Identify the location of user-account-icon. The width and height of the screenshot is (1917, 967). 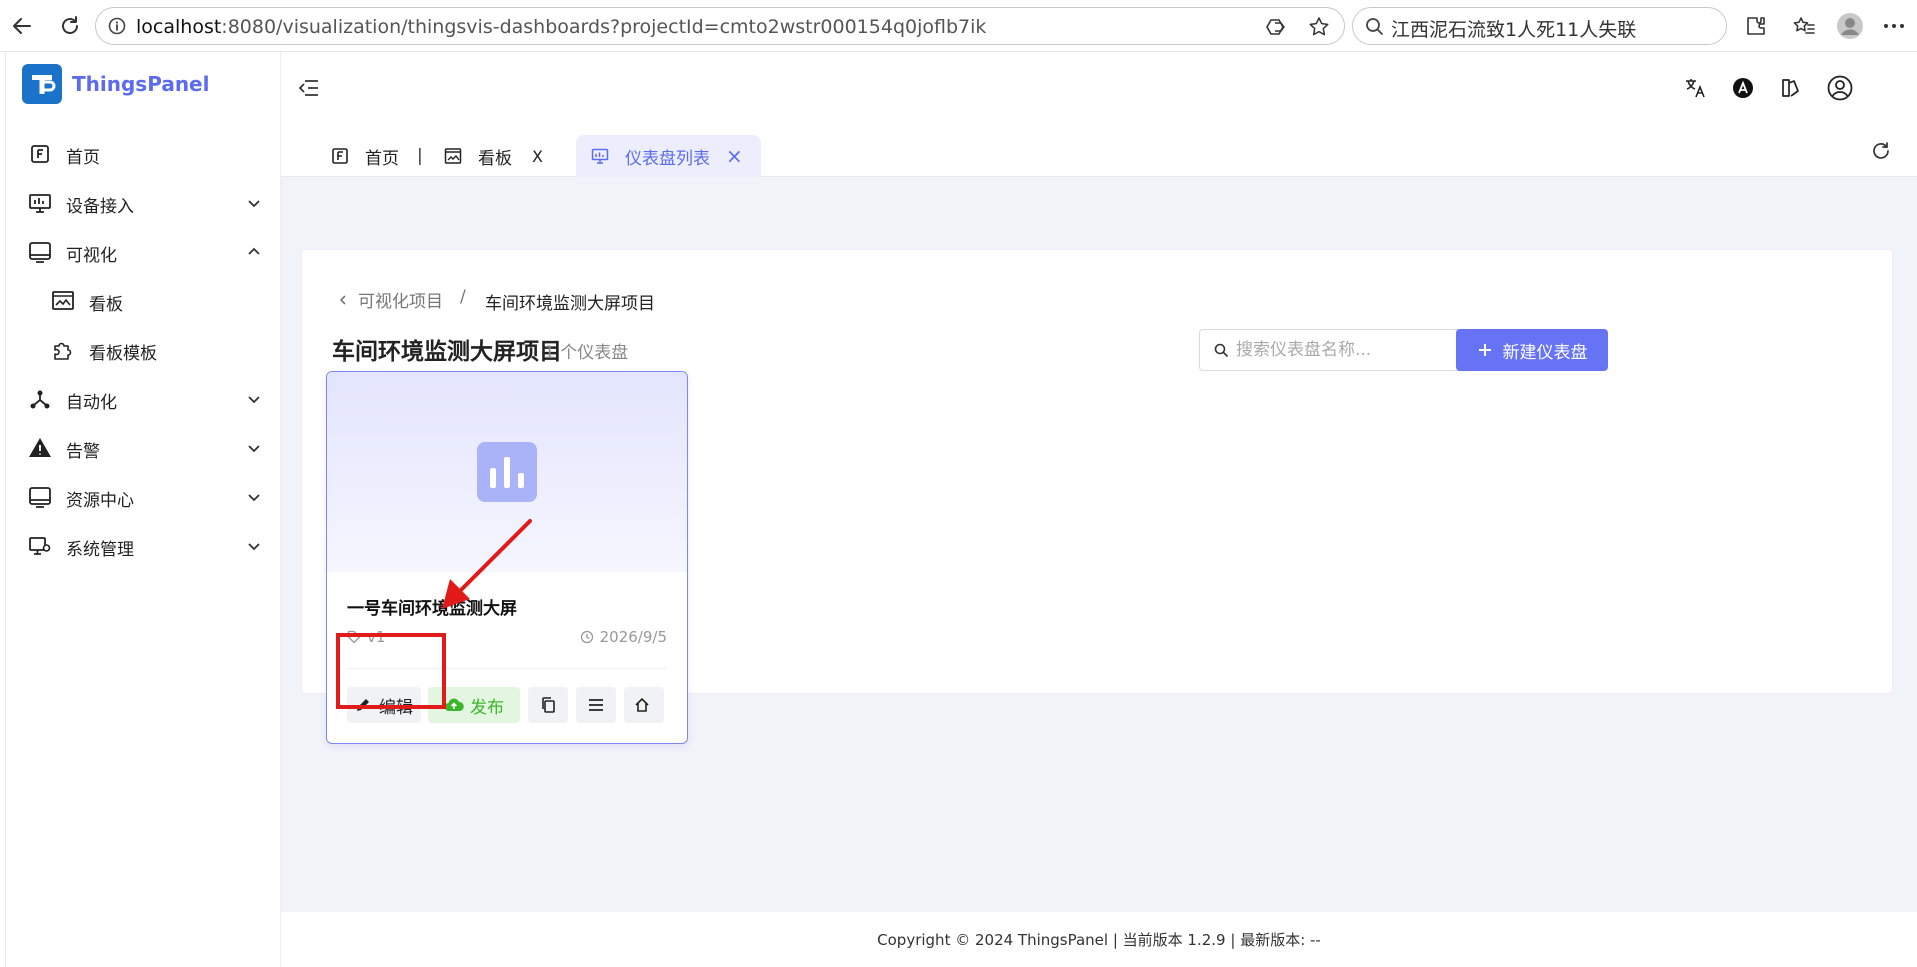
(1840, 88).